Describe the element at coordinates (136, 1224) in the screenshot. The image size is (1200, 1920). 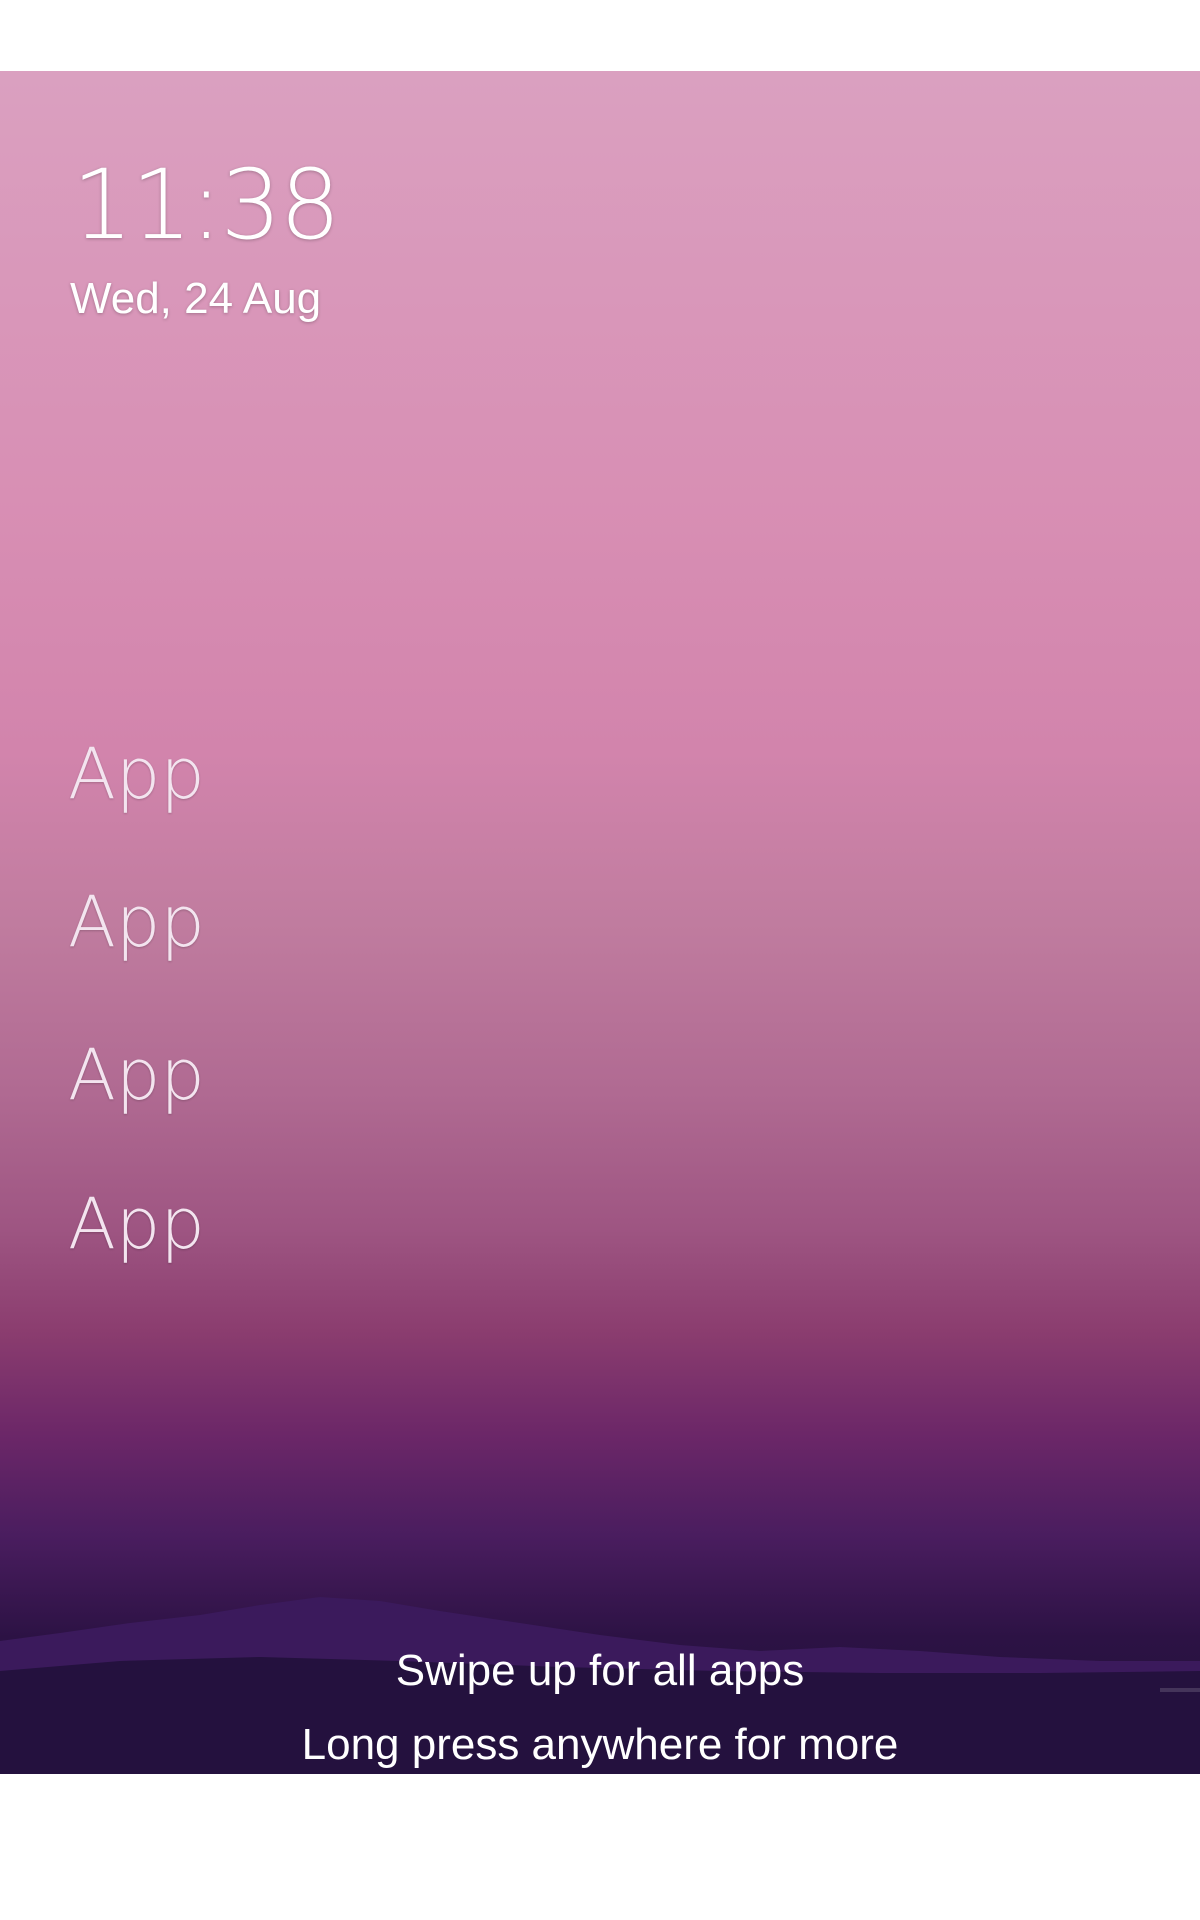
I see `app-shortcut-4: App` at that location.